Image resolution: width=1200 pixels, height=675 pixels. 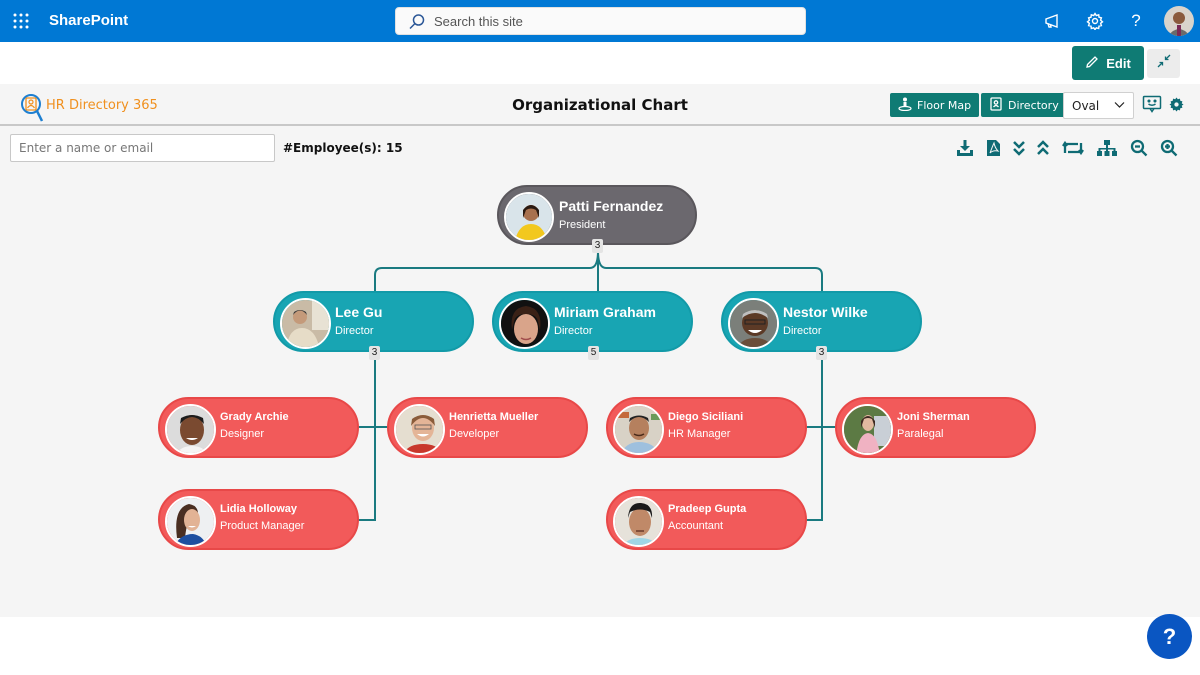 I want to click on org-node-name: Patti Fernandez, so click(x=611, y=206).